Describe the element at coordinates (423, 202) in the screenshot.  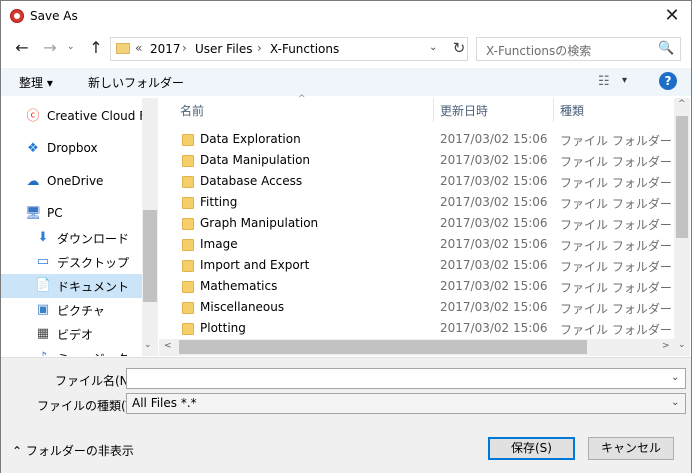
I see `file-row: Fitting 2017/03/02 15:06 ファイル フォルダー` at that location.